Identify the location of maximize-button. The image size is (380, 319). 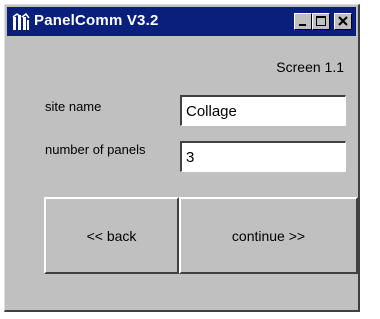
(321, 21).